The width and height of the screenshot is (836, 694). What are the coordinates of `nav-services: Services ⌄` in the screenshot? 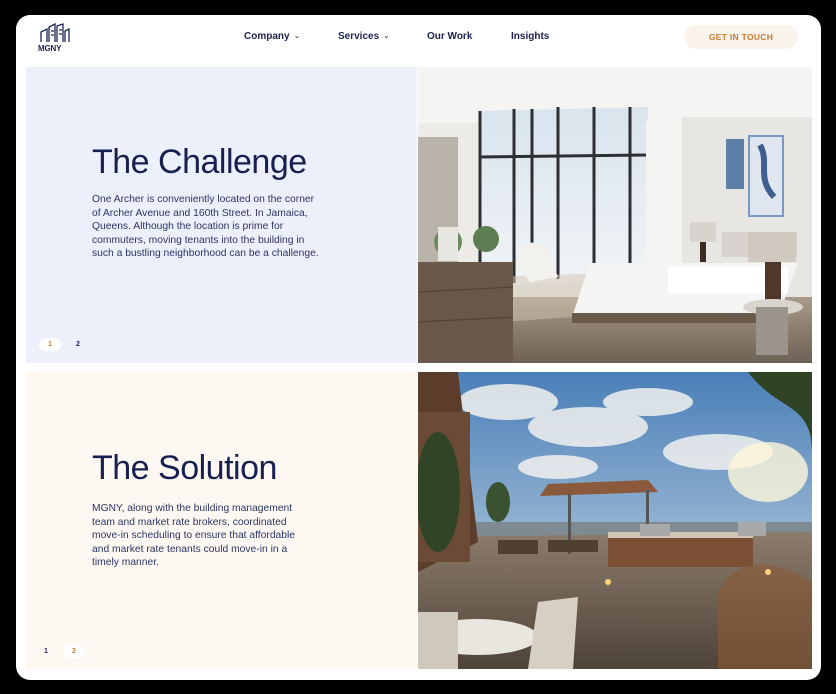 It's located at (364, 36).